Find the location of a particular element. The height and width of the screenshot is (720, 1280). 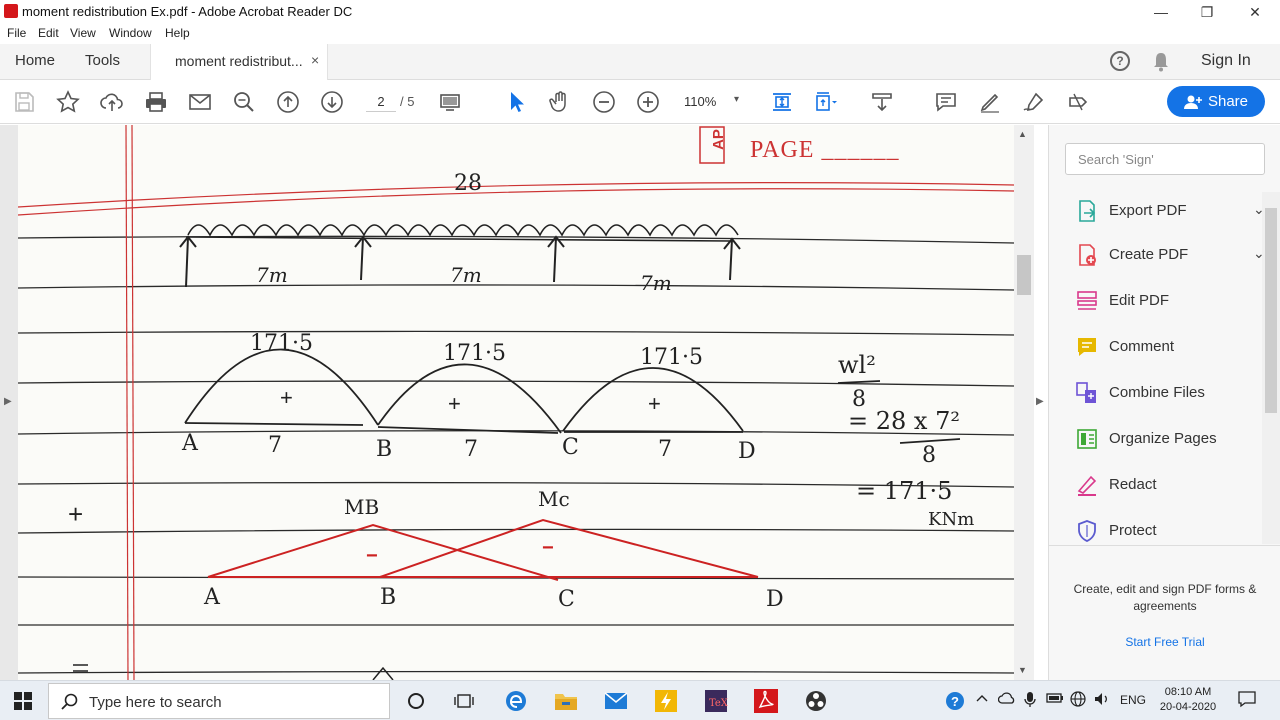

tool-edit-pdf-label: Edit PDF is located at coordinates (1139, 300).